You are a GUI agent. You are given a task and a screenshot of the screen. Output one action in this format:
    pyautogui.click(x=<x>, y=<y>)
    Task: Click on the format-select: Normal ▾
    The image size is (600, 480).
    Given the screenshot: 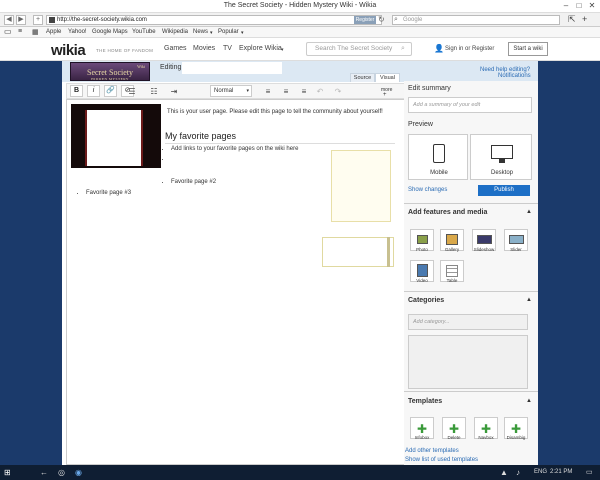 What is the action you would take?
    pyautogui.click(x=231, y=91)
    